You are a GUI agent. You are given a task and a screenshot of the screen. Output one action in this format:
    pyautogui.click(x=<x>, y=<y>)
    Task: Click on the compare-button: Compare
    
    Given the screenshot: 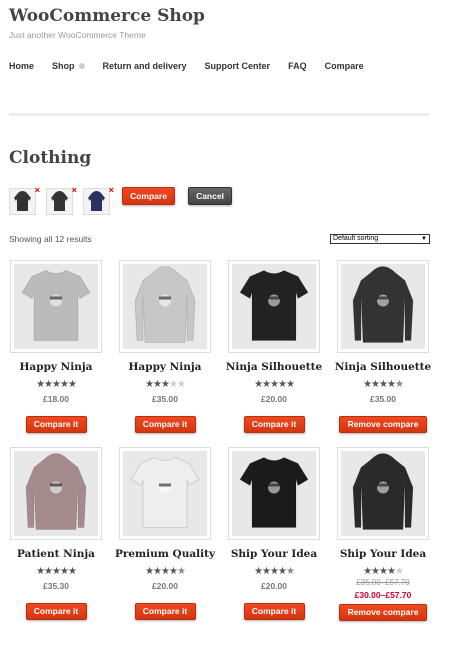 What is the action you would take?
    pyautogui.click(x=148, y=196)
    